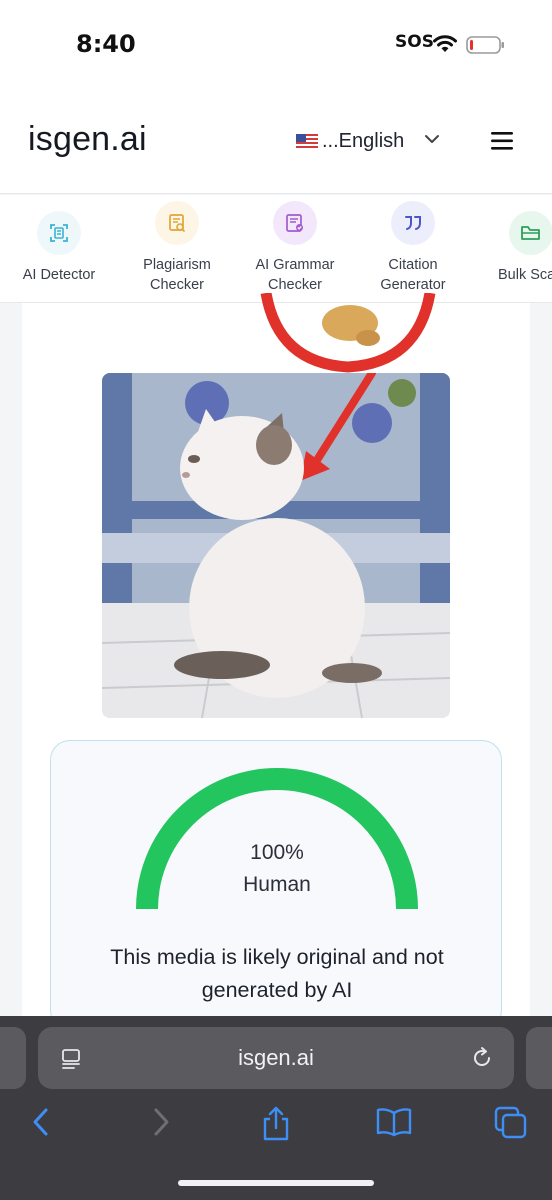 Image resolution: width=552 pixels, height=1200 pixels. I want to click on sos-indicator: SOS, so click(414, 42).